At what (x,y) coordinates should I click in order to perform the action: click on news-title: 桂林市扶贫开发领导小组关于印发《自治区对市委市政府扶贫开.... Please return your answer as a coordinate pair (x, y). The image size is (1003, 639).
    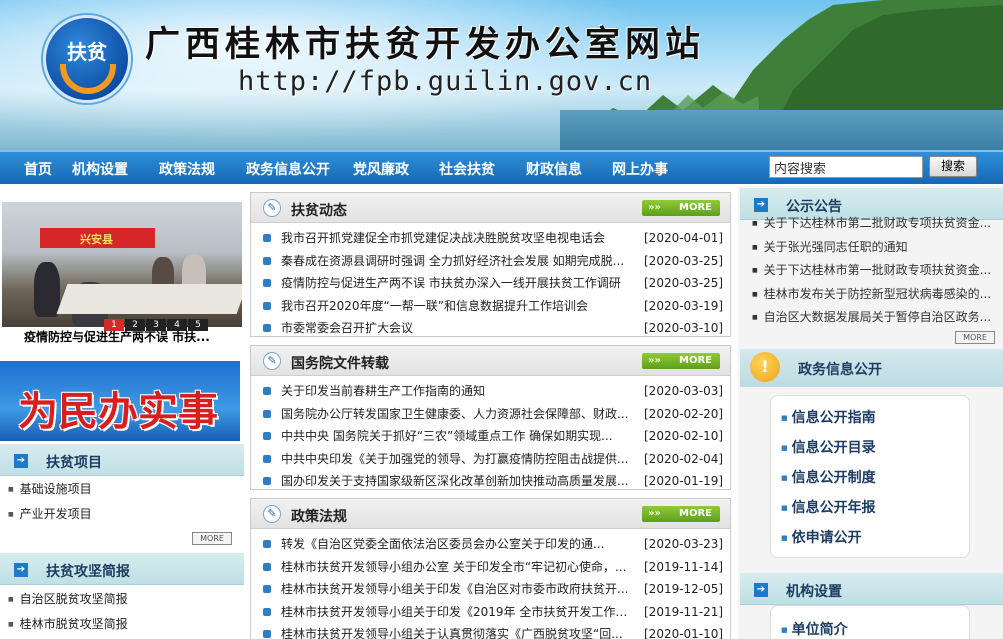
    Looking at the image, I should click on (456, 589).